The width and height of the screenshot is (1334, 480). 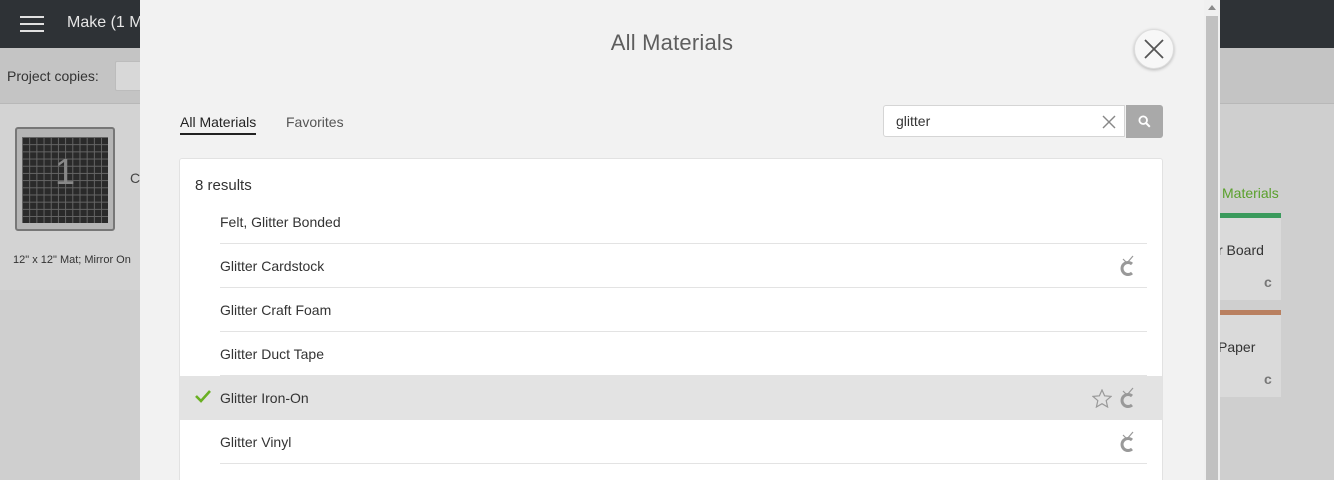 What do you see at coordinates (105, 22) in the screenshot?
I see `app-title: Make (1 M` at bounding box center [105, 22].